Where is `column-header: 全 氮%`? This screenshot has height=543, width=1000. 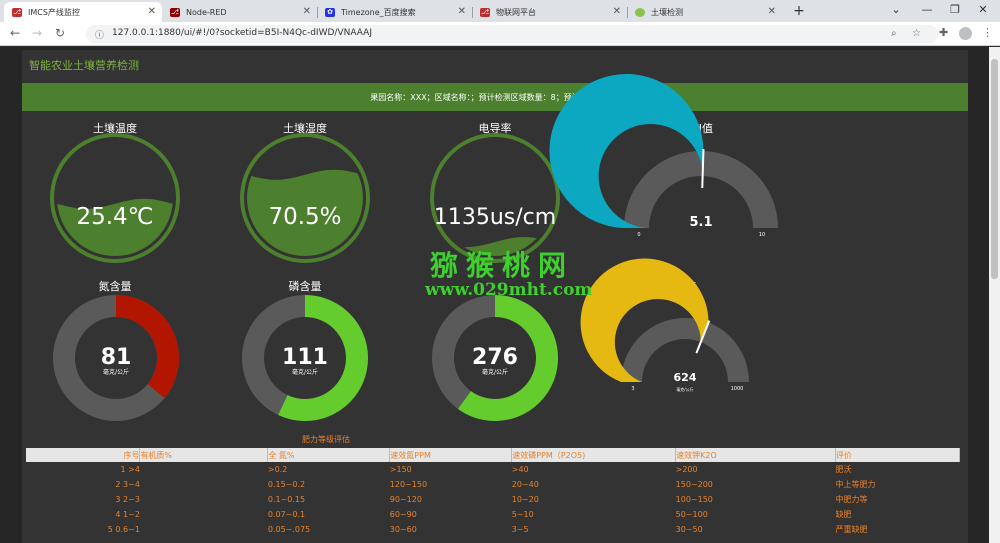
column-header: 全 氮% is located at coordinates (329, 455).